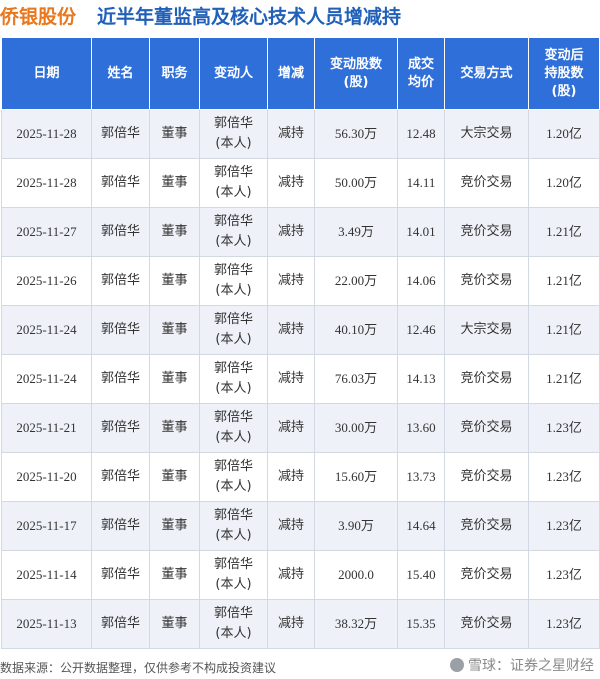 This screenshot has width=600, height=679. What do you see at coordinates (46, 477) in the screenshot?
I see `cell-date: 2025-11-20` at bounding box center [46, 477].